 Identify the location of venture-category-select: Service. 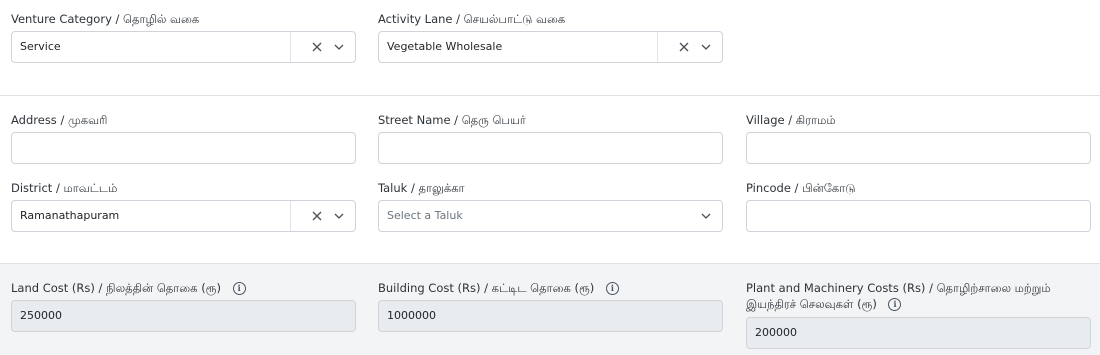
(183, 47).